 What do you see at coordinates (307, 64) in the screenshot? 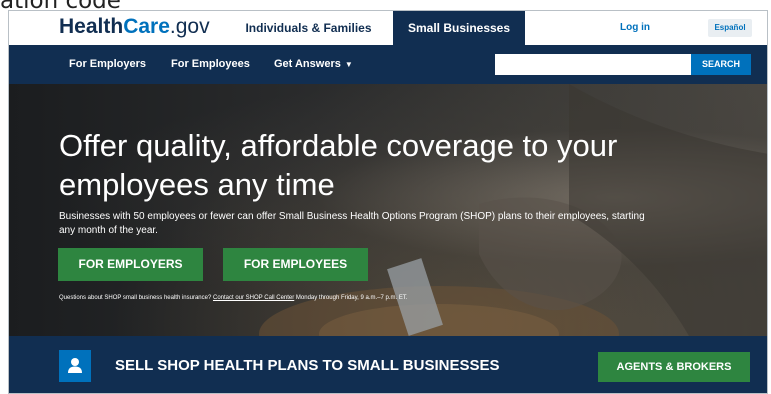
I see `nav-get-answers-label: Get Answers` at bounding box center [307, 64].